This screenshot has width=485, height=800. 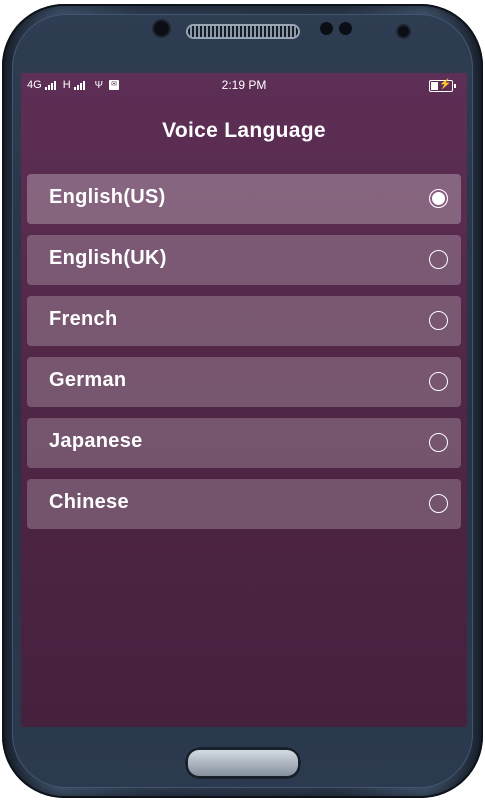 I want to click on battery-icon: ⚡, so click(x=442, y=85).